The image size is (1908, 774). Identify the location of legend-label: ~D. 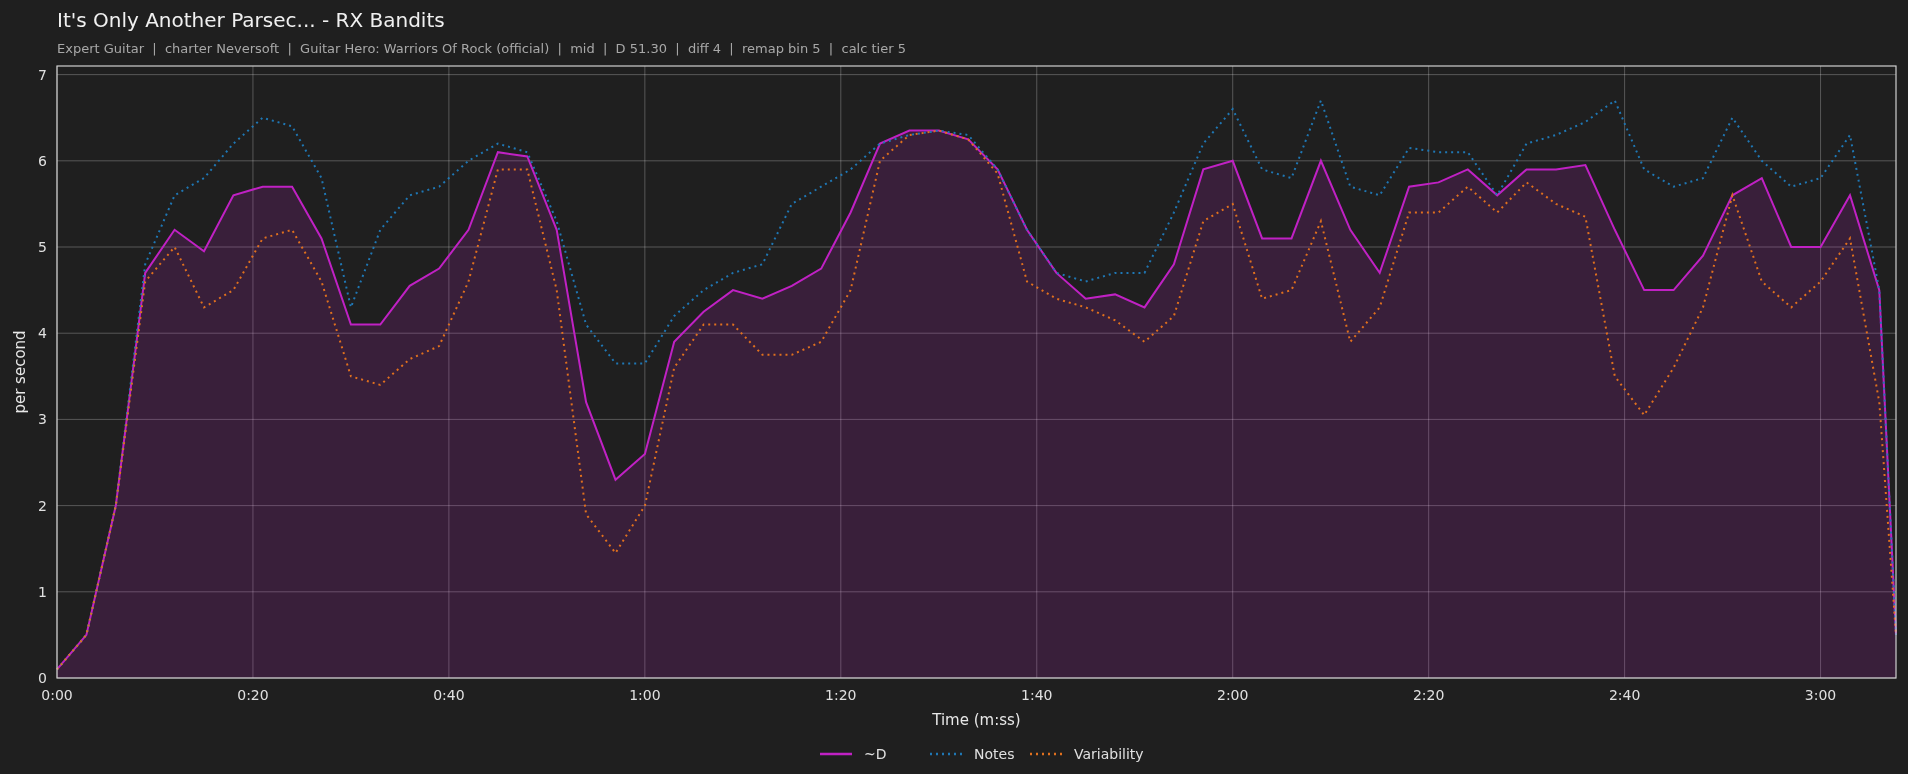
(875, 754).